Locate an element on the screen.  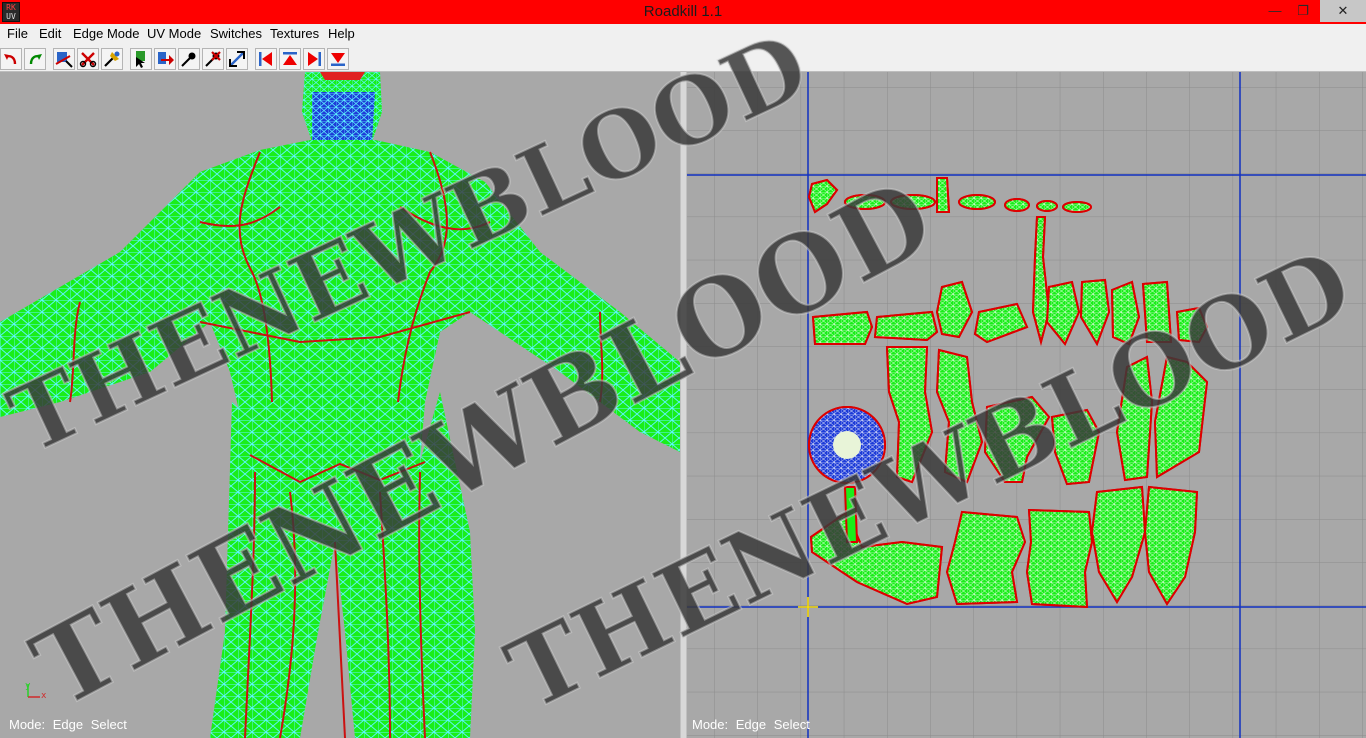
up-button is located at coordinates (290, 59).